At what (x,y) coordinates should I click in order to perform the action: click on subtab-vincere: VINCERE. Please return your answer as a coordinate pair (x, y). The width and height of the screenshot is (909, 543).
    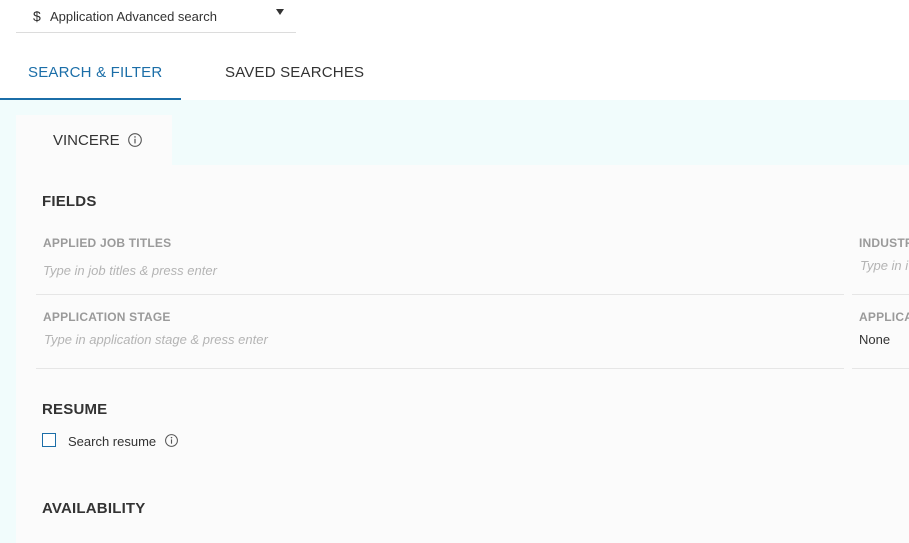
    Looking at the image, I should click on (94, 140).